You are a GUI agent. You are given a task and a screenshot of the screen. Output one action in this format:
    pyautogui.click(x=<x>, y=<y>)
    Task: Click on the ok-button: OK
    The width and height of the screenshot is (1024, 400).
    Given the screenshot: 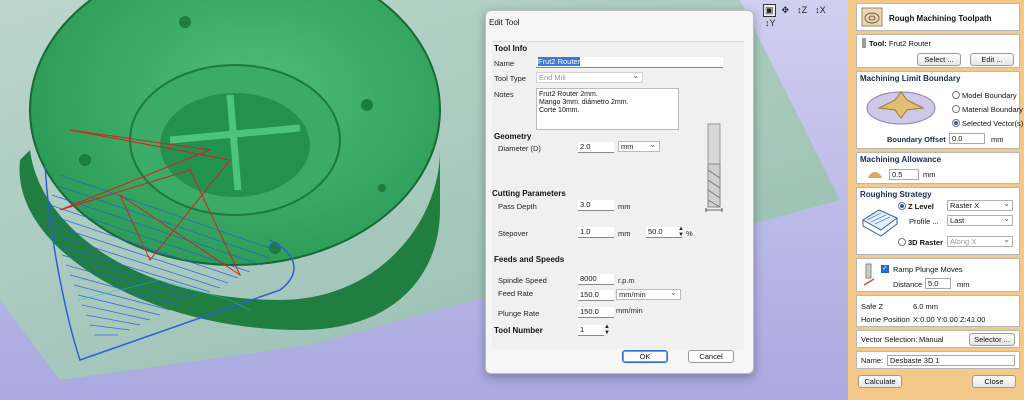 What is the action you would take?
    pyautogui.click(x=645, y=356)
    